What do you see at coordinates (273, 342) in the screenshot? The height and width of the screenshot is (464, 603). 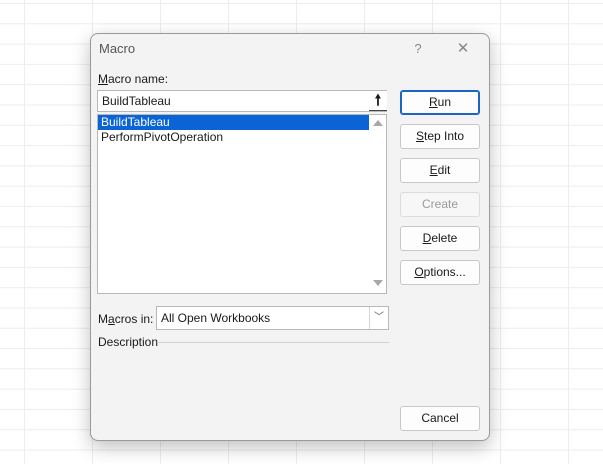 I see `description-divider` at bounding box center [273, 342].